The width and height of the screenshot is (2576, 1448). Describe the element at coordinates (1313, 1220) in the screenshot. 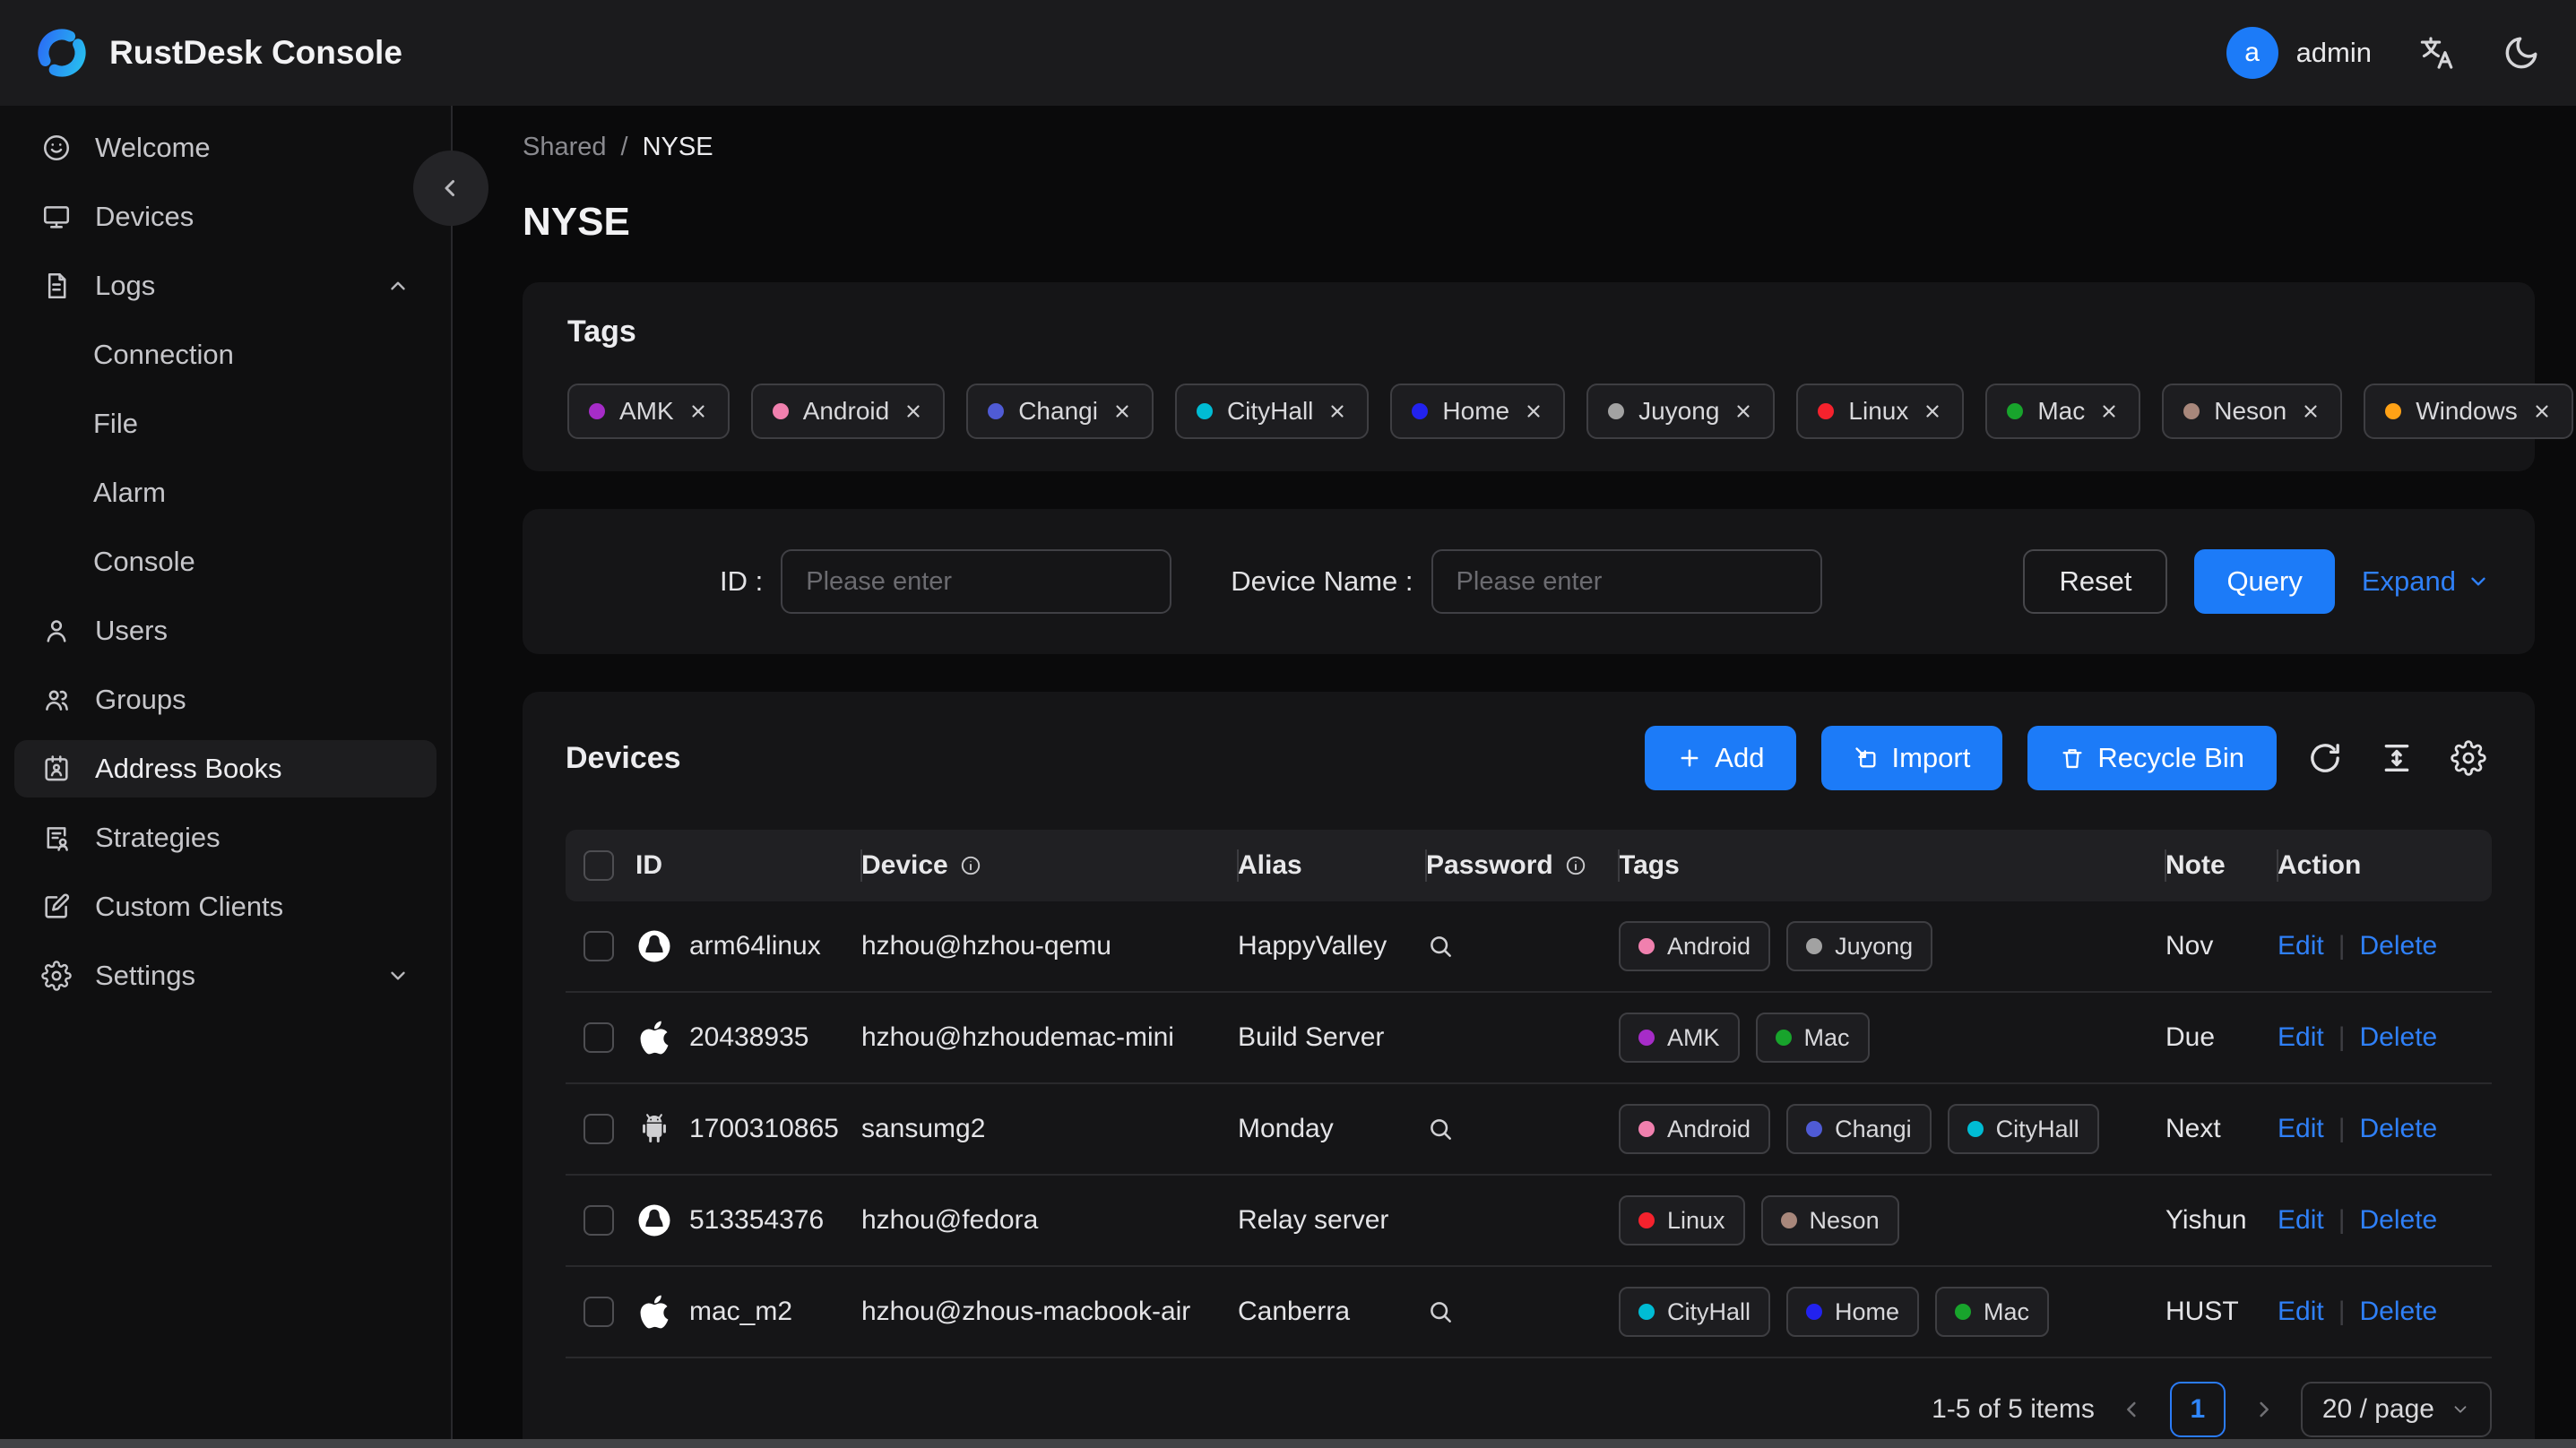

I see `device-alias: Relay server` at that location.